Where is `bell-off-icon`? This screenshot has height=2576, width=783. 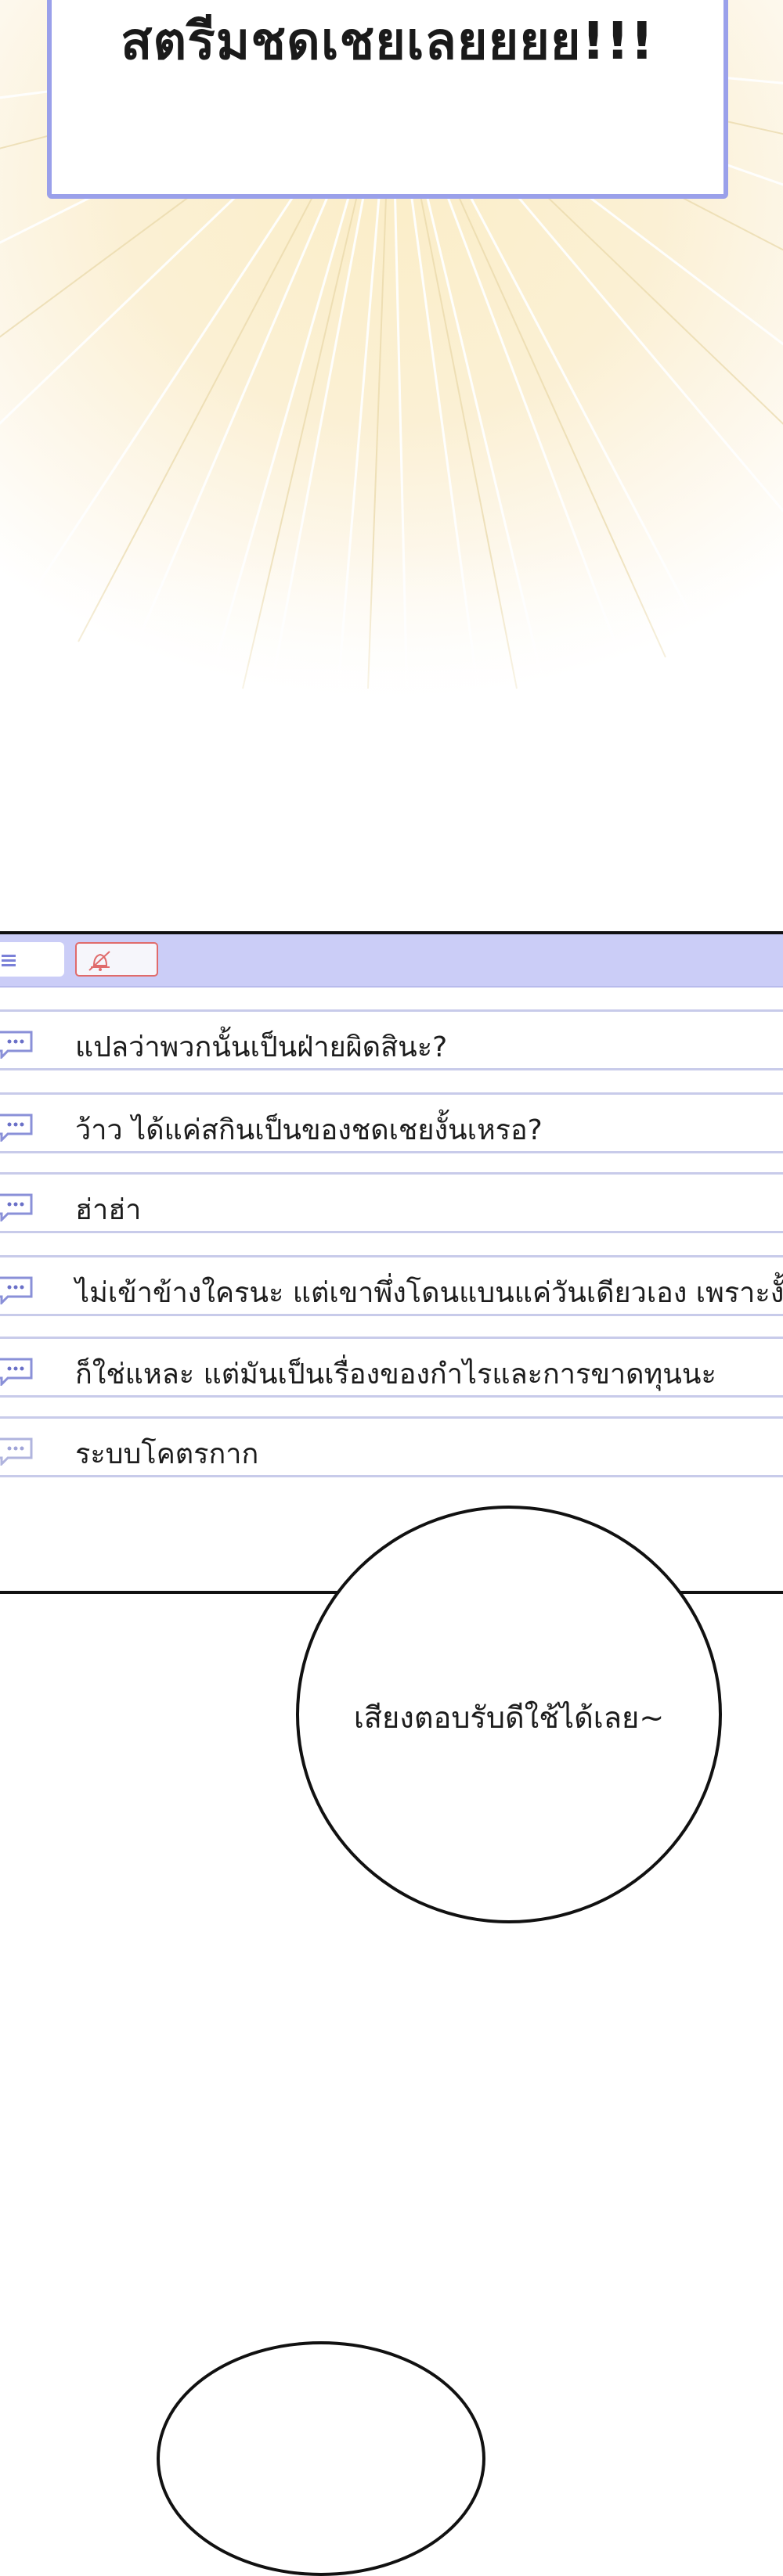 bell-off-icon is located at coordinates (99, 961).